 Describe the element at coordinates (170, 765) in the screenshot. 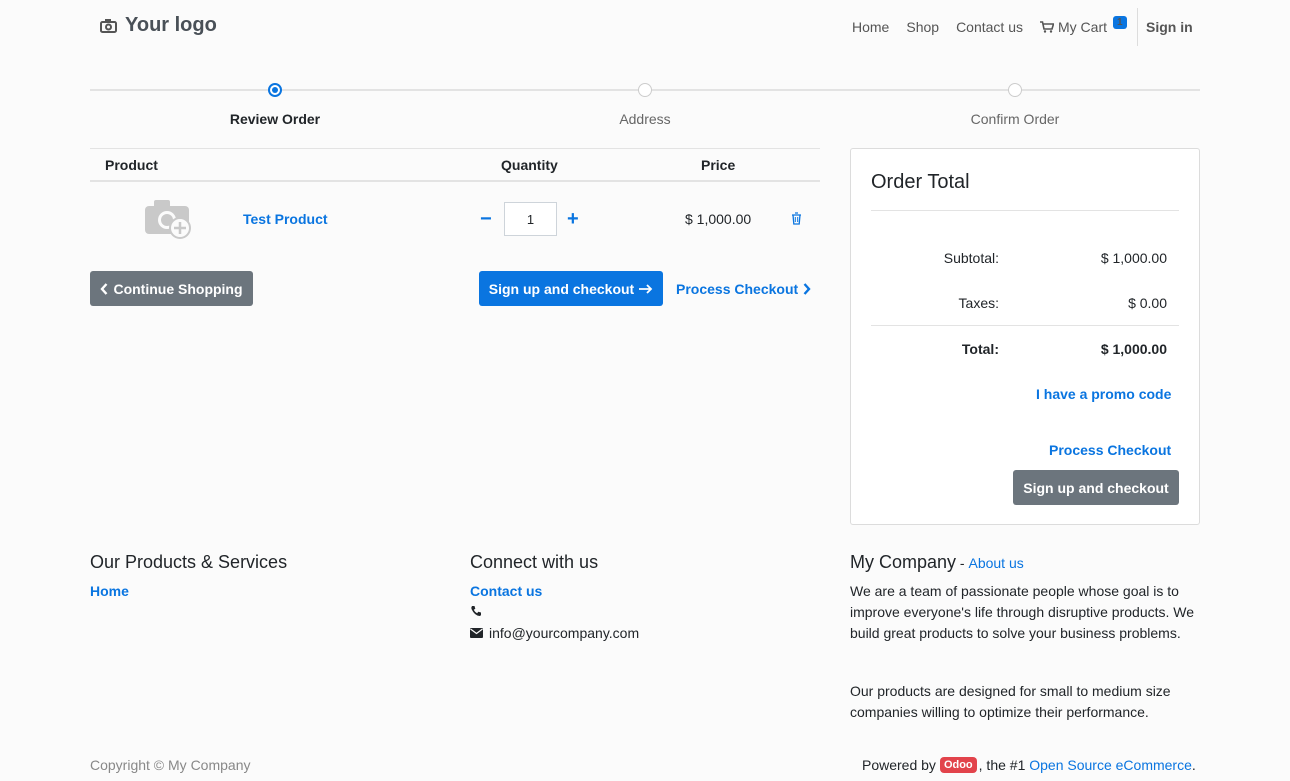

I see `copyright-text: Copyright © My Company` at that location.